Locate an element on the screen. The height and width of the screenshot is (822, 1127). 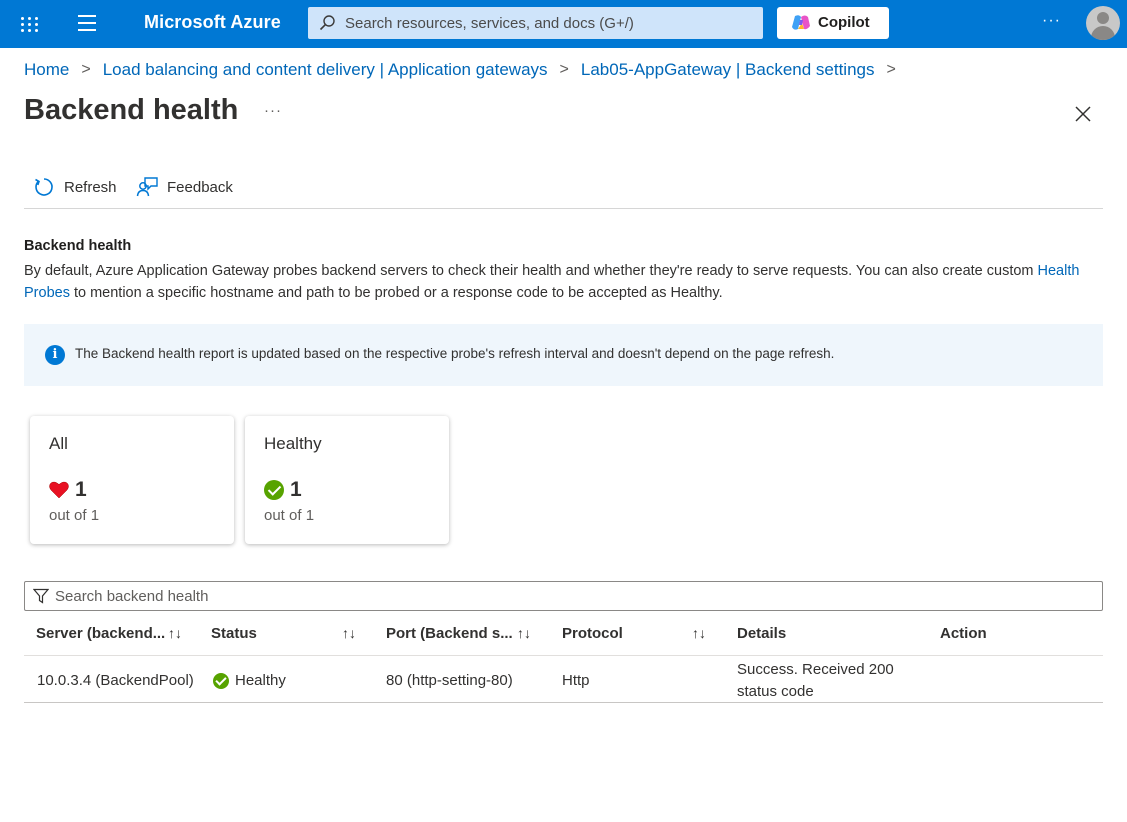
card-title: All is located at coordinates (58, 443).